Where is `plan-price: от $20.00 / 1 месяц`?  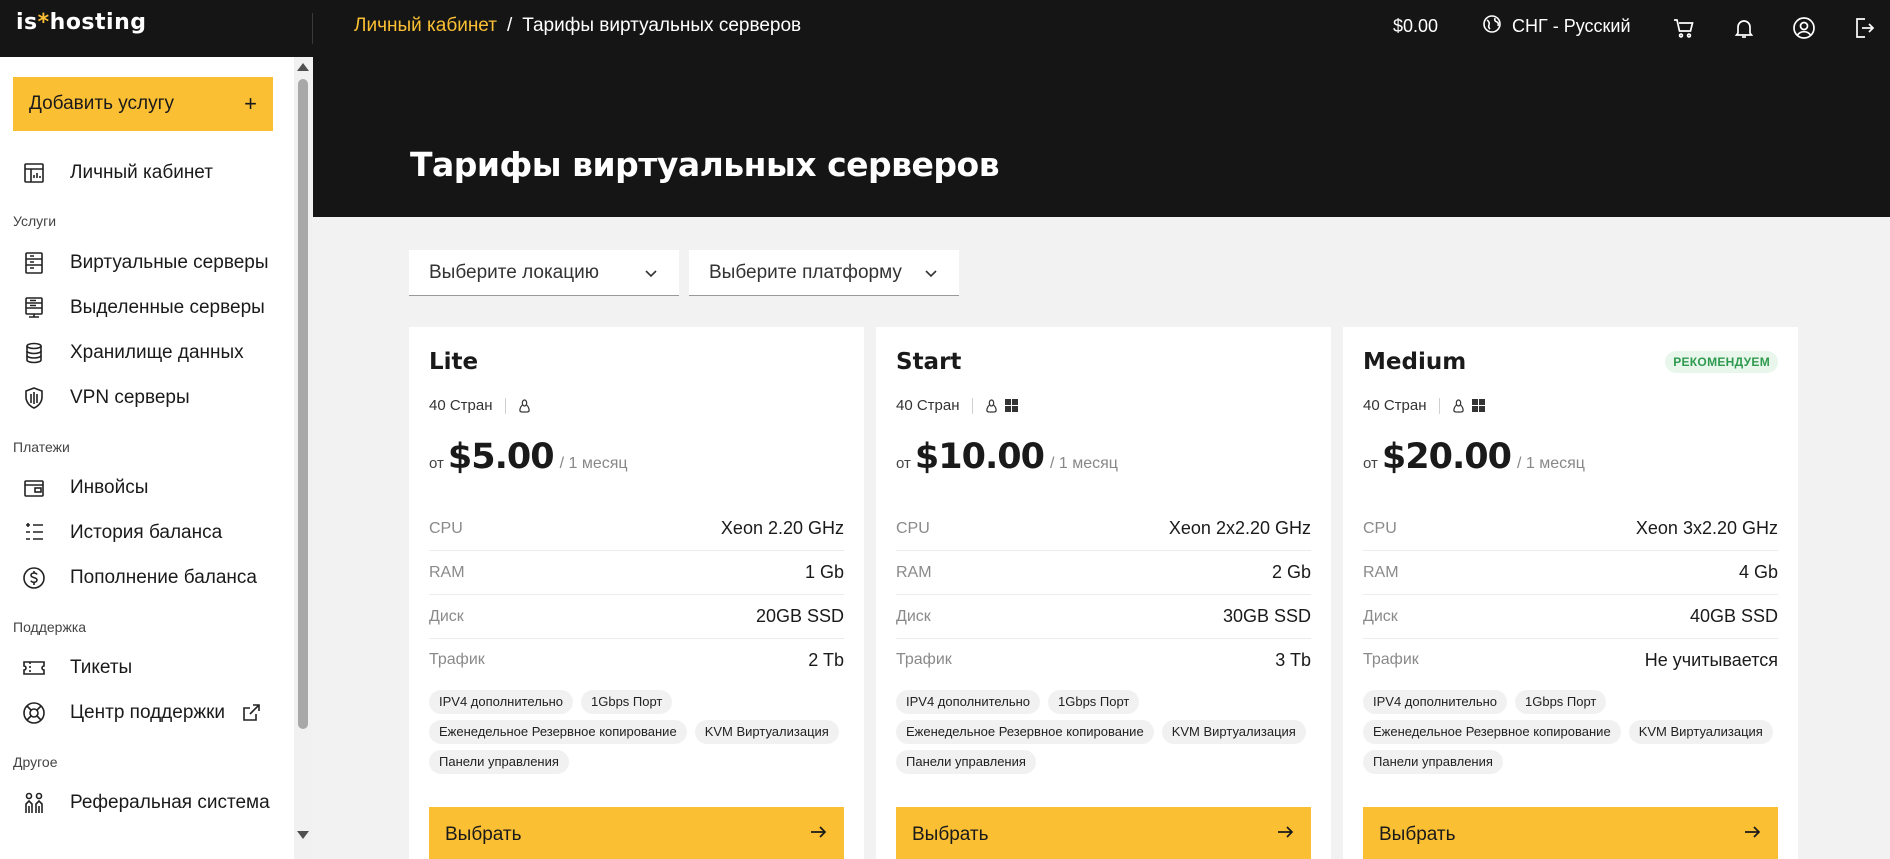 plan-price: от $20.00 / 1 месяц is located at coordinates (1474, 457).